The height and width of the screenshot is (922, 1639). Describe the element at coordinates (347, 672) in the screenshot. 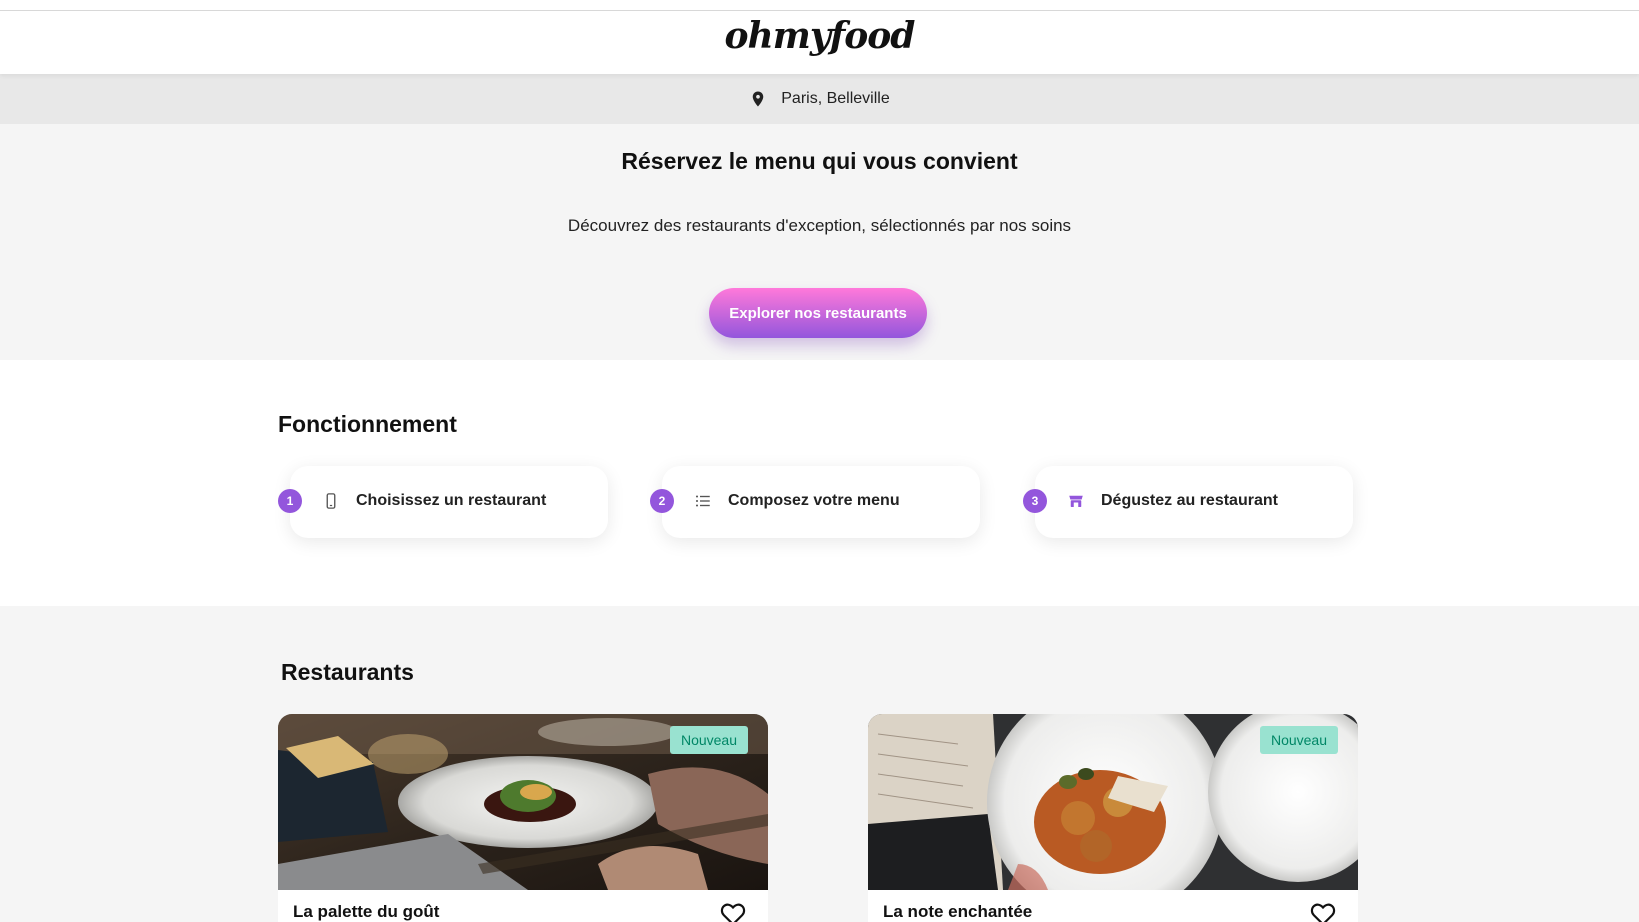

I see `restaurants-title: Restaurants` at that location.